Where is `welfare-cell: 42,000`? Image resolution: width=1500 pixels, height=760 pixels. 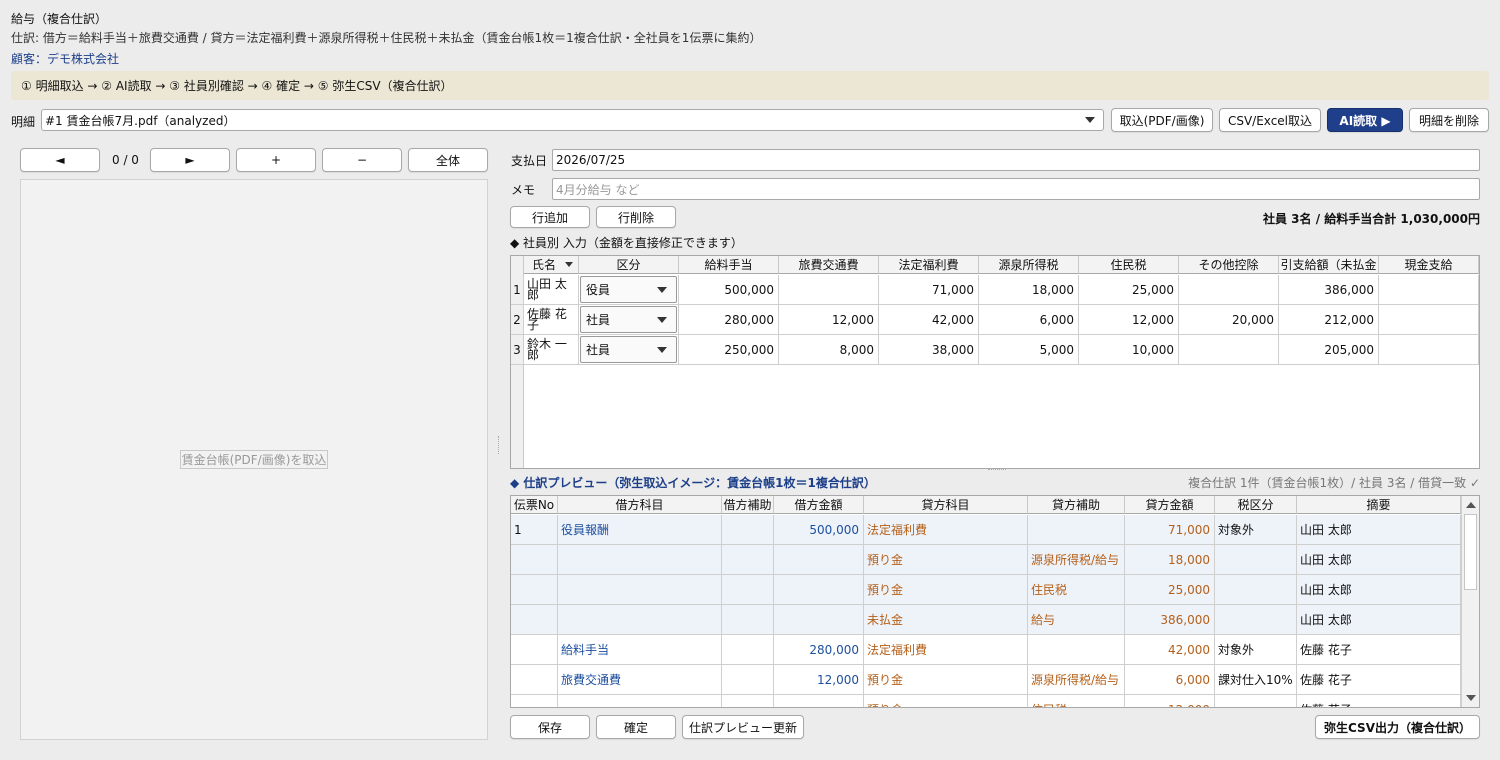
welfare-cell: 42,000 is located at coordinates (929, 320).